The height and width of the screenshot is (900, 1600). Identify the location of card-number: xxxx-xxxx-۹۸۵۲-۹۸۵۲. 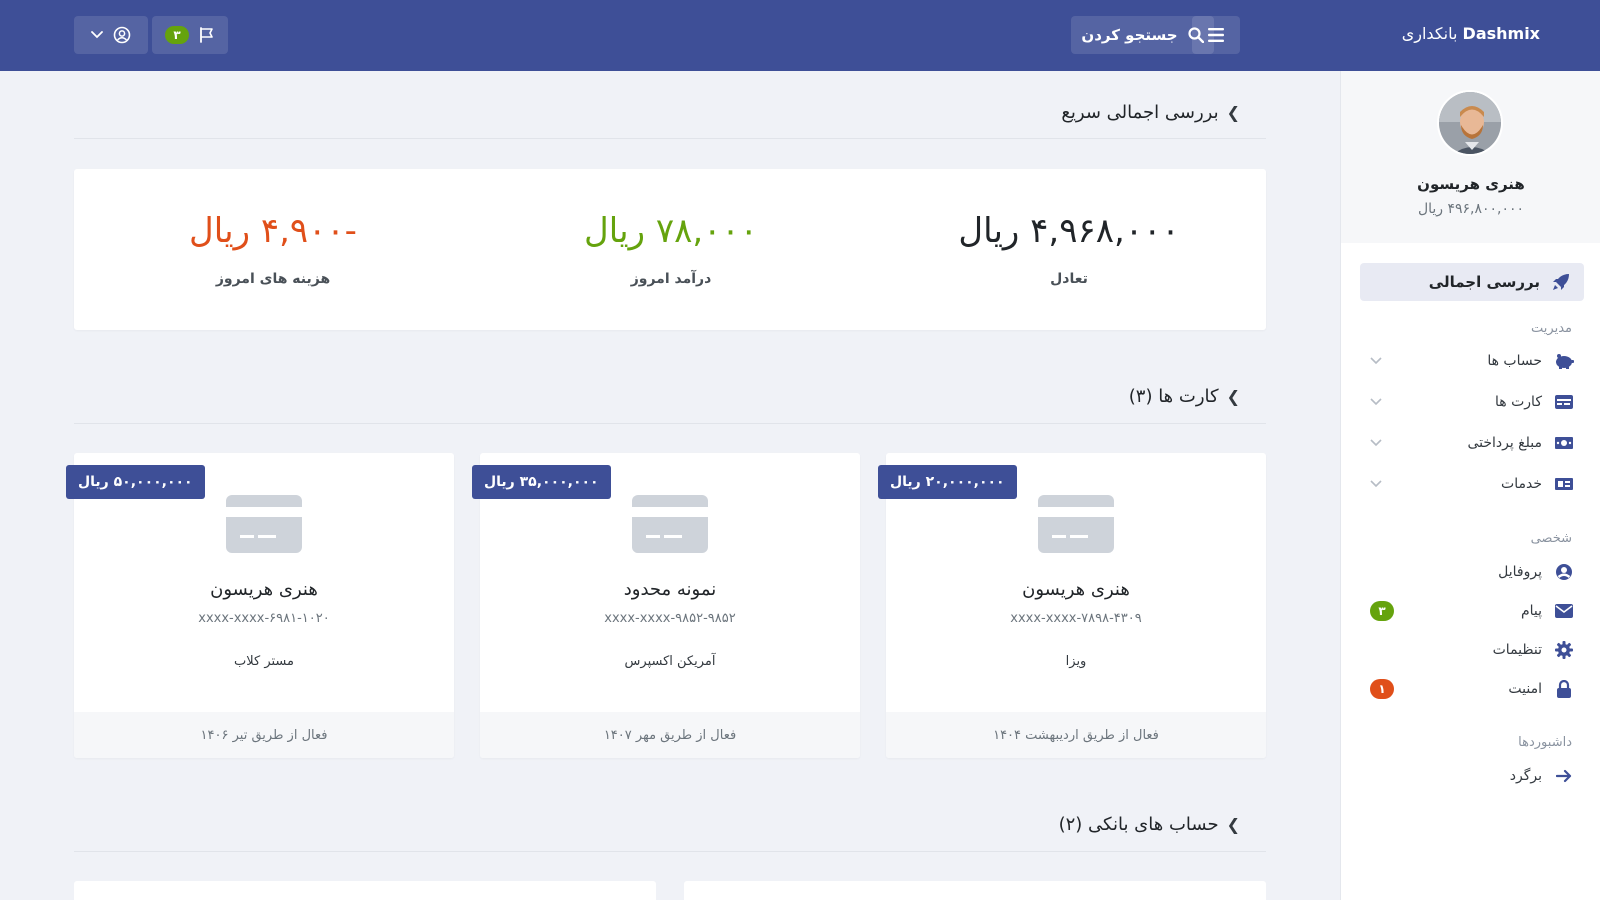
(670, 618).